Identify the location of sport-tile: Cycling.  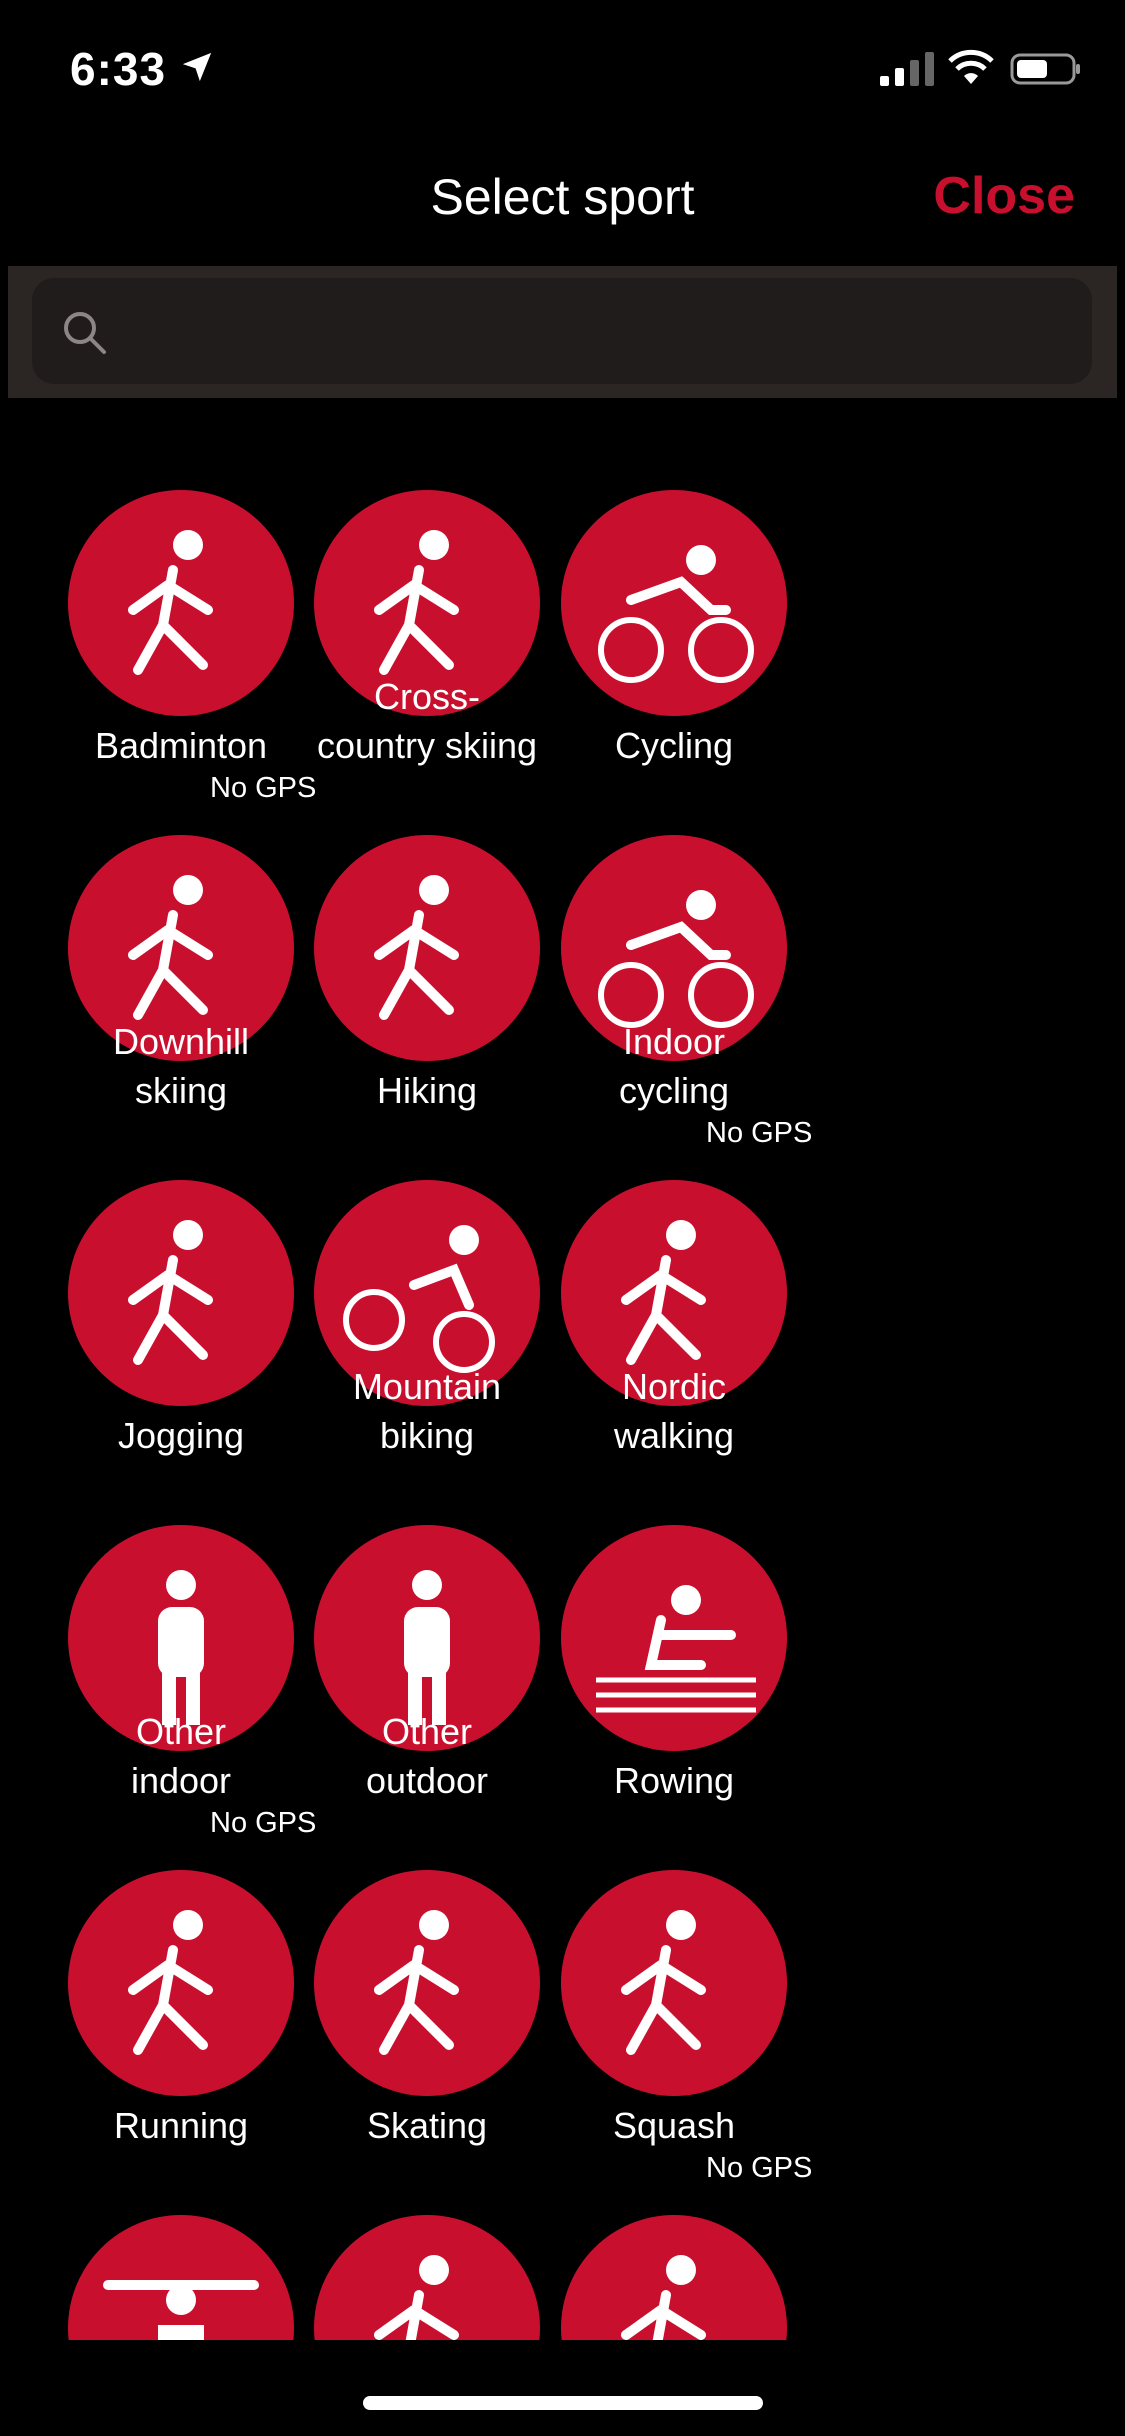
(674, 640).